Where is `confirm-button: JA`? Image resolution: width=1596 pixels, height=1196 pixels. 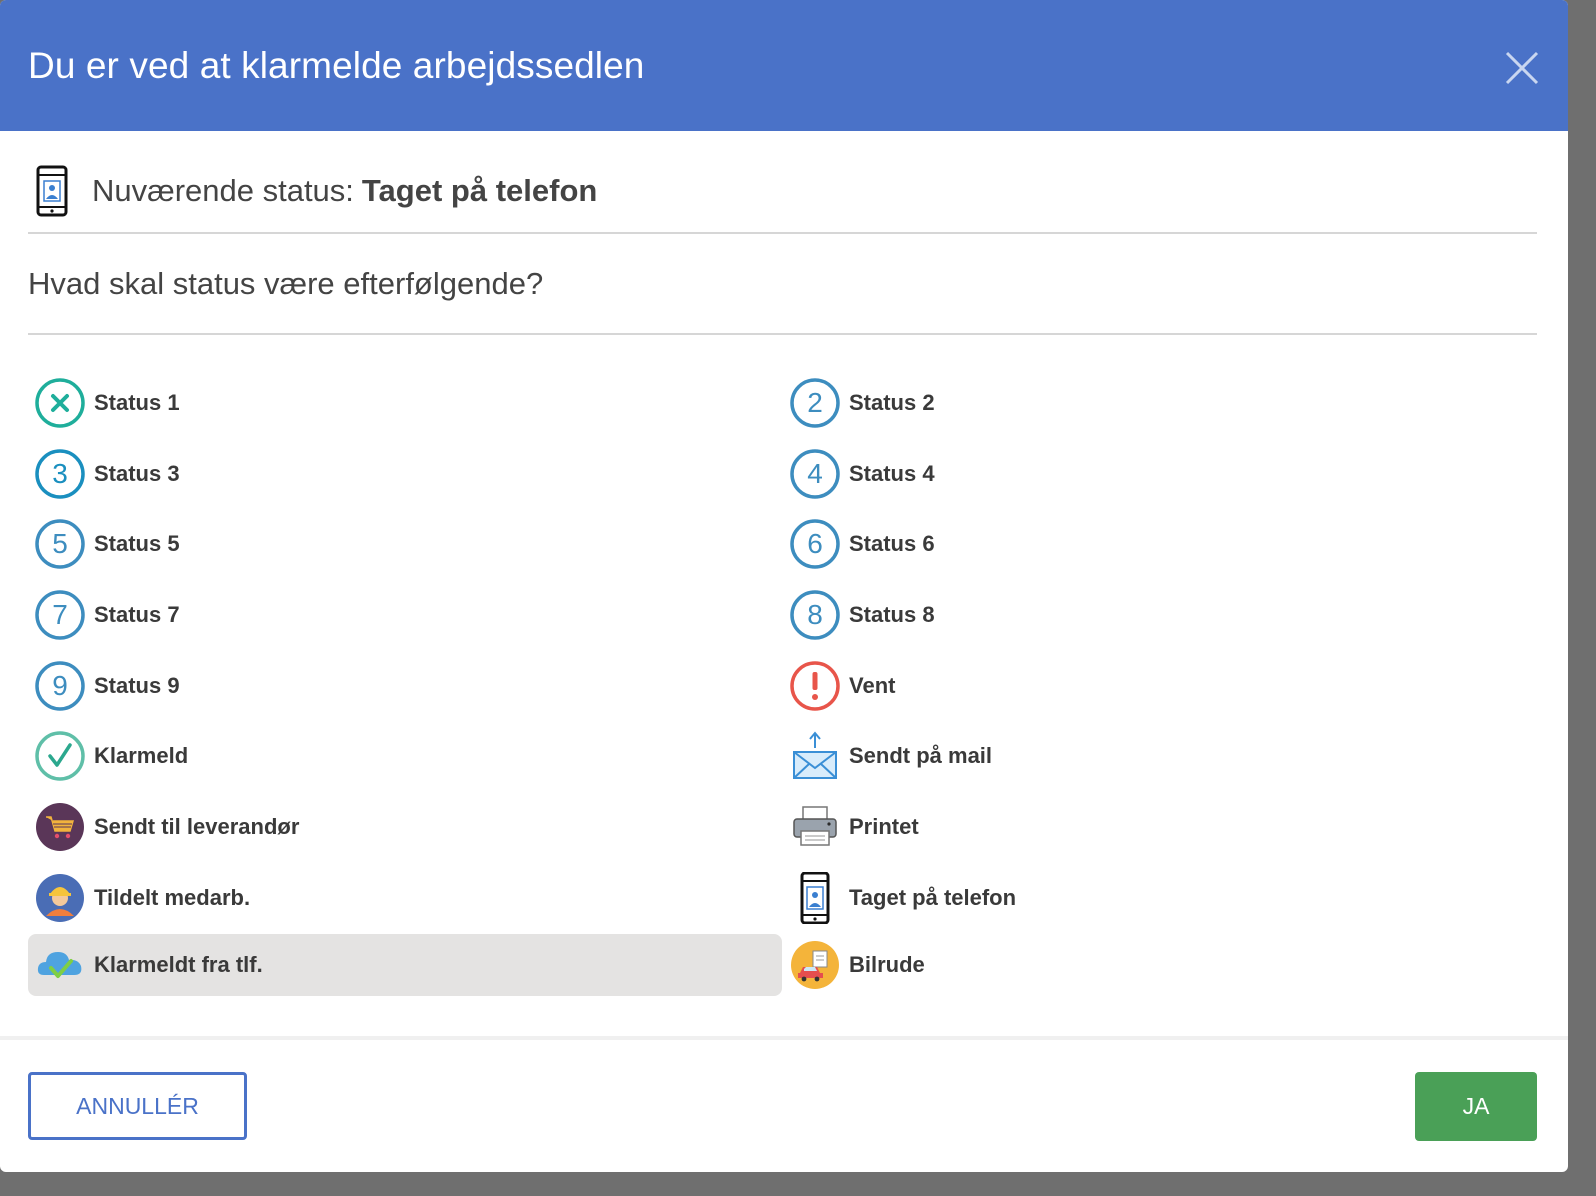
confirm-button: JA is located at coordinates (1476, 1106).